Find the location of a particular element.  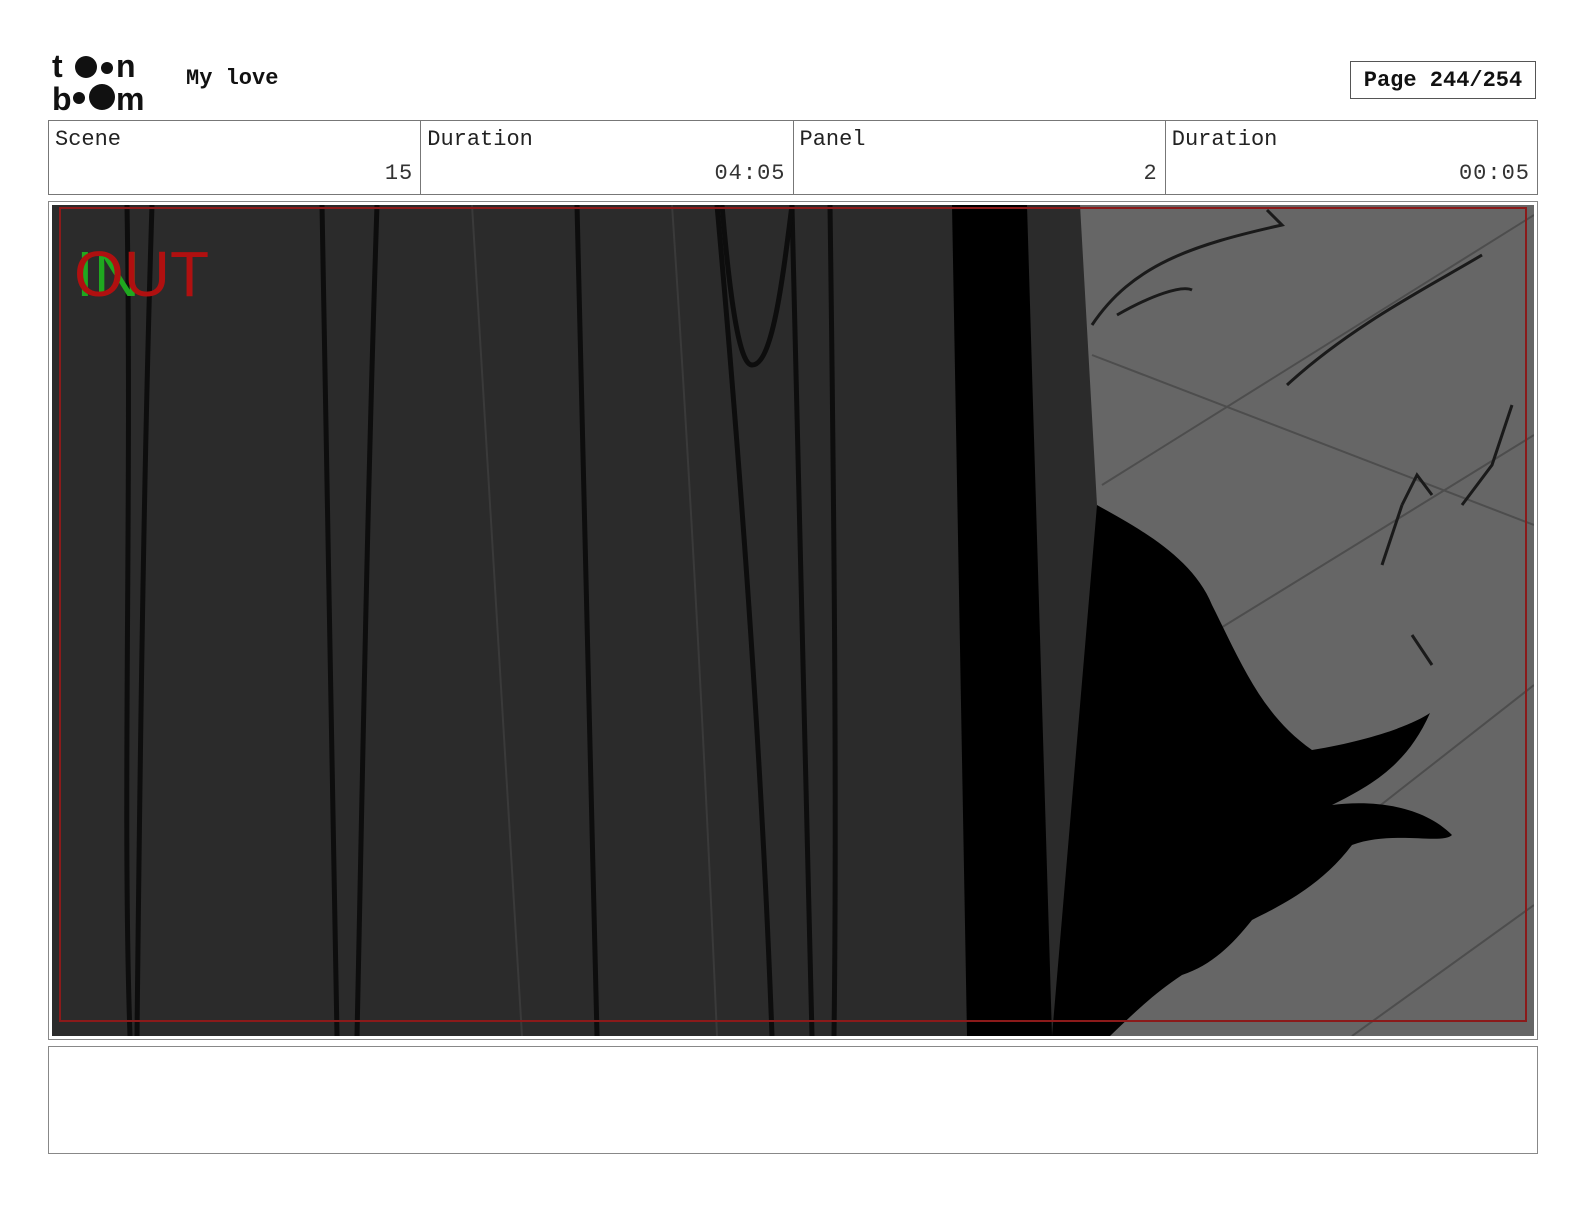

svg-text: t is located at coordinates (57, 67).